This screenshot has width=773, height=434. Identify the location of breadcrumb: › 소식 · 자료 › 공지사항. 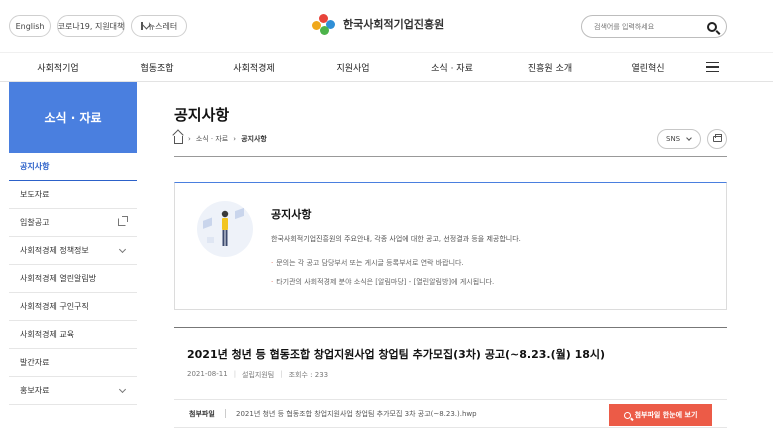
(220, 139).